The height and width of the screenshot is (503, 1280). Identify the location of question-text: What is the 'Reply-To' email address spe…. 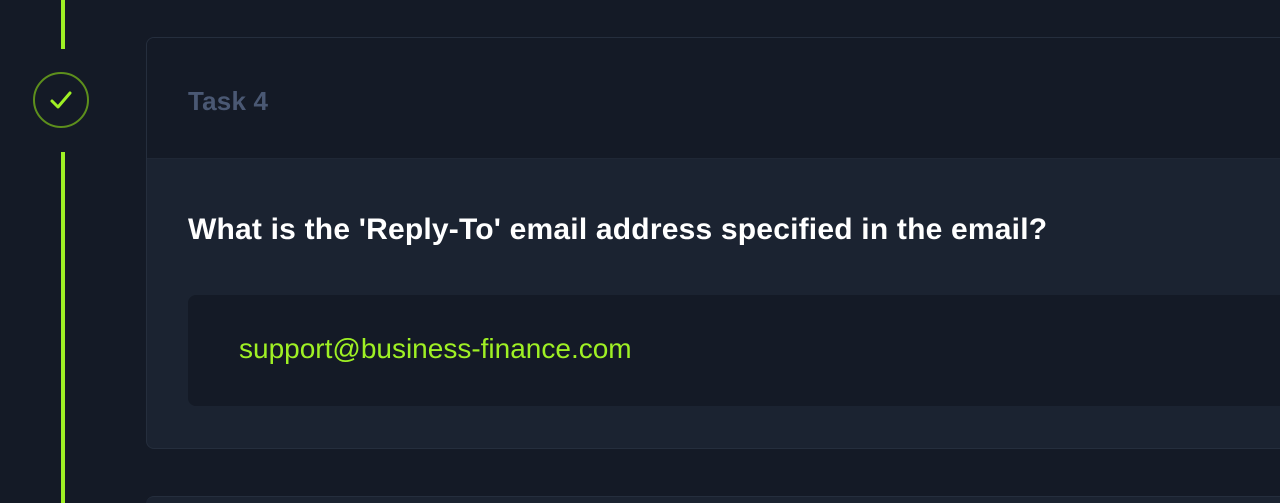
(618, 229).